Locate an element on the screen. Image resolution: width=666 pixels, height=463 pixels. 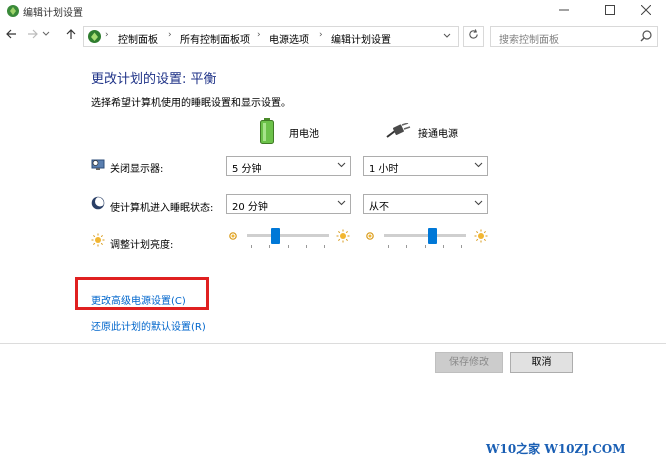
power-plug-icon is located at coordinates (398, 130).